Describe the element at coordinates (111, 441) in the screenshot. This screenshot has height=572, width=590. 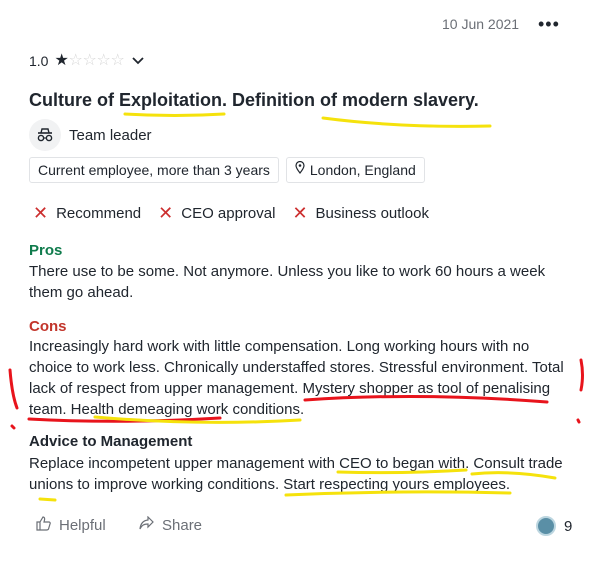
I see `advice-heading: Advice to Management` at that location.